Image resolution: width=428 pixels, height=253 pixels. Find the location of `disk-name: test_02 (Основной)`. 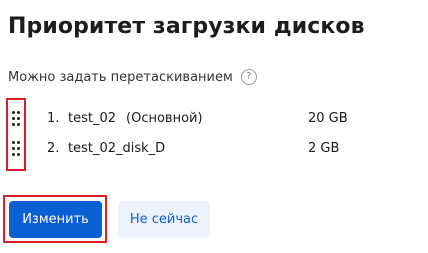

disk-name: test_02 (Основной) is located at coordinates (135, 118).